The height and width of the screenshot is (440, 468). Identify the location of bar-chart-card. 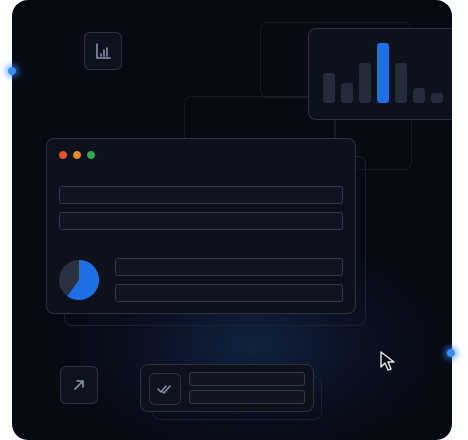
(380, 74).